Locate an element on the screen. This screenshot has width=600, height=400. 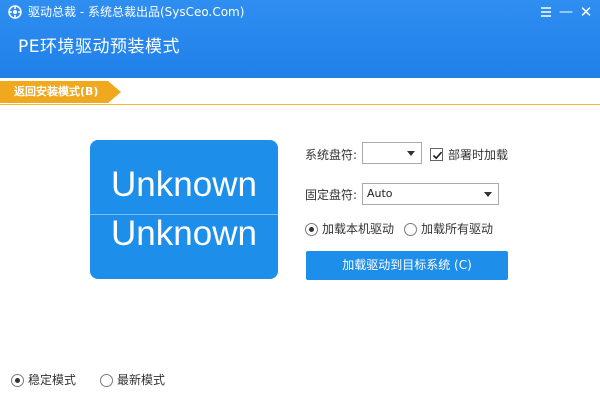
close-icon: ✕ is located at coordinates (586, 12).